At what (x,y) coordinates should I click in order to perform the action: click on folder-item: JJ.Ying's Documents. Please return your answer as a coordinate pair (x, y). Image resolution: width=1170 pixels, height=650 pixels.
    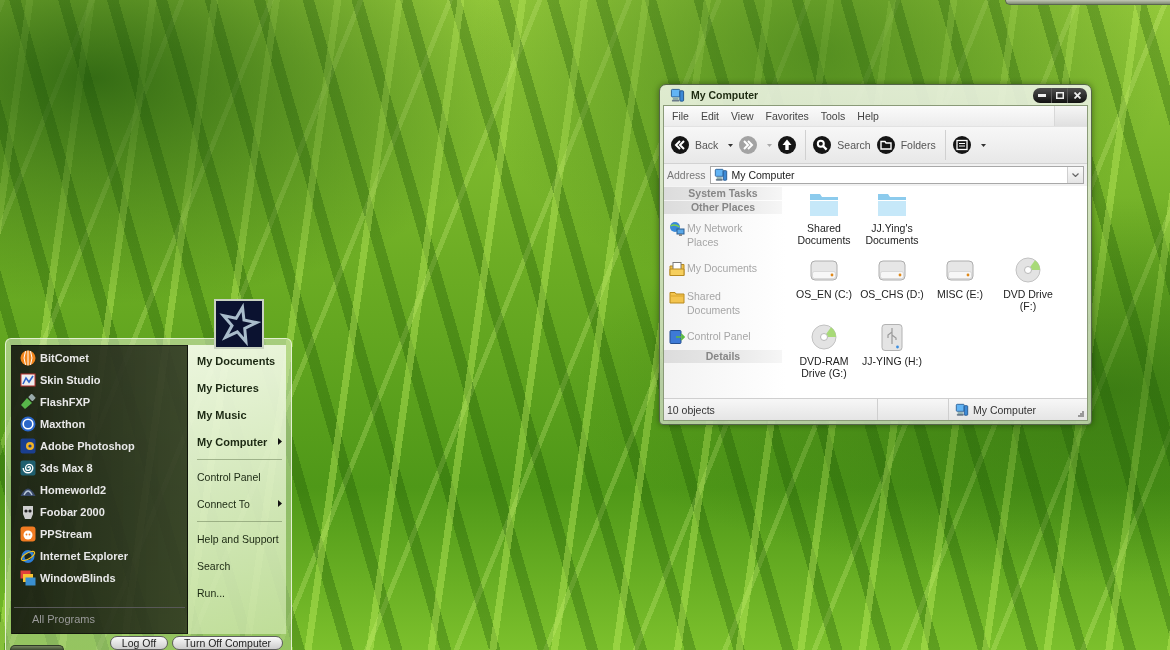
    Looking at the image, I should click on (892, 218).